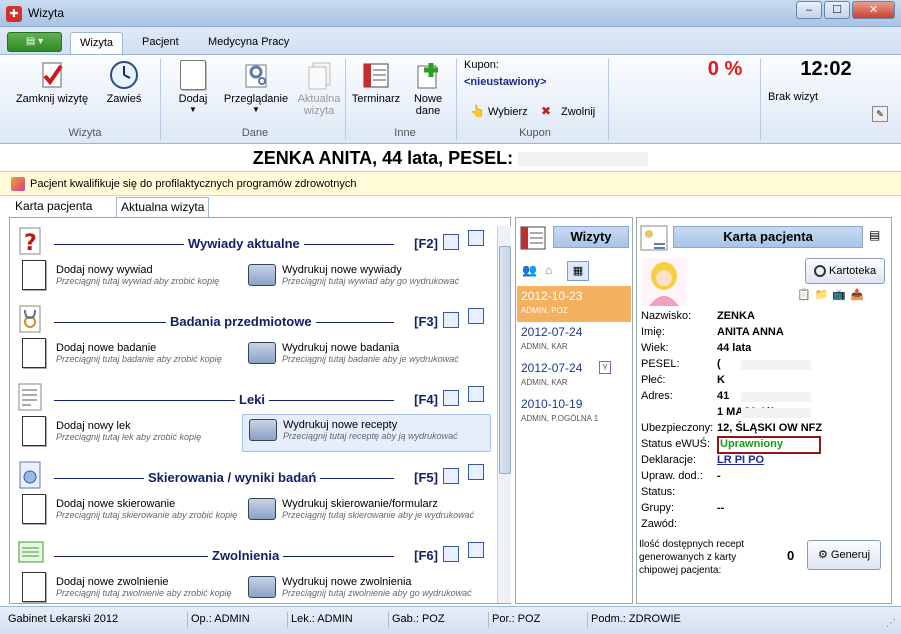 The height and width of the screenshot is (634, 901). Describe the element at coordinates (554, 271) in the screenshot. I see `home-icon: ⌂` at that location.